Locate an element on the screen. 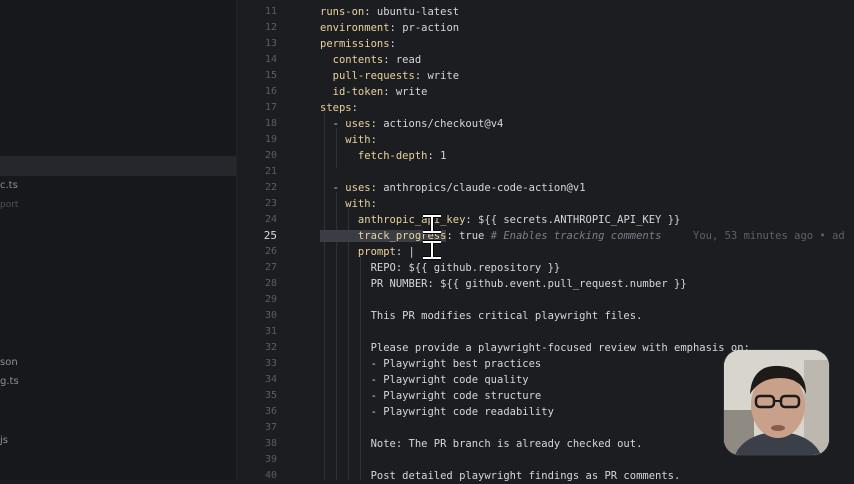 This screenshot has height=484, width=854. code-token: : ubuntu-latest is located at coordinates (412, 12).